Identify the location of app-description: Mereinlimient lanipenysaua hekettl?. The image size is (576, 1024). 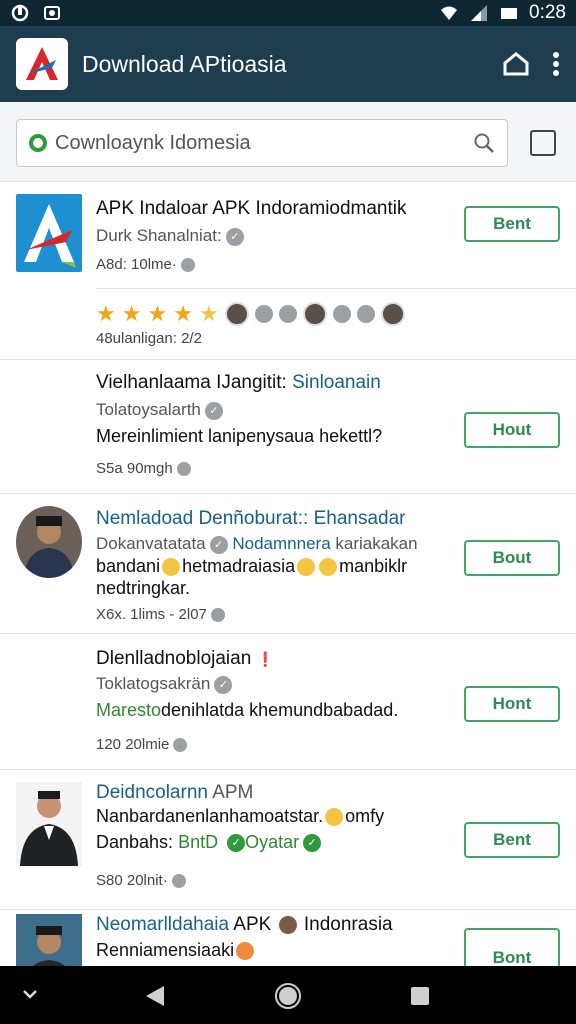
(239, 436).